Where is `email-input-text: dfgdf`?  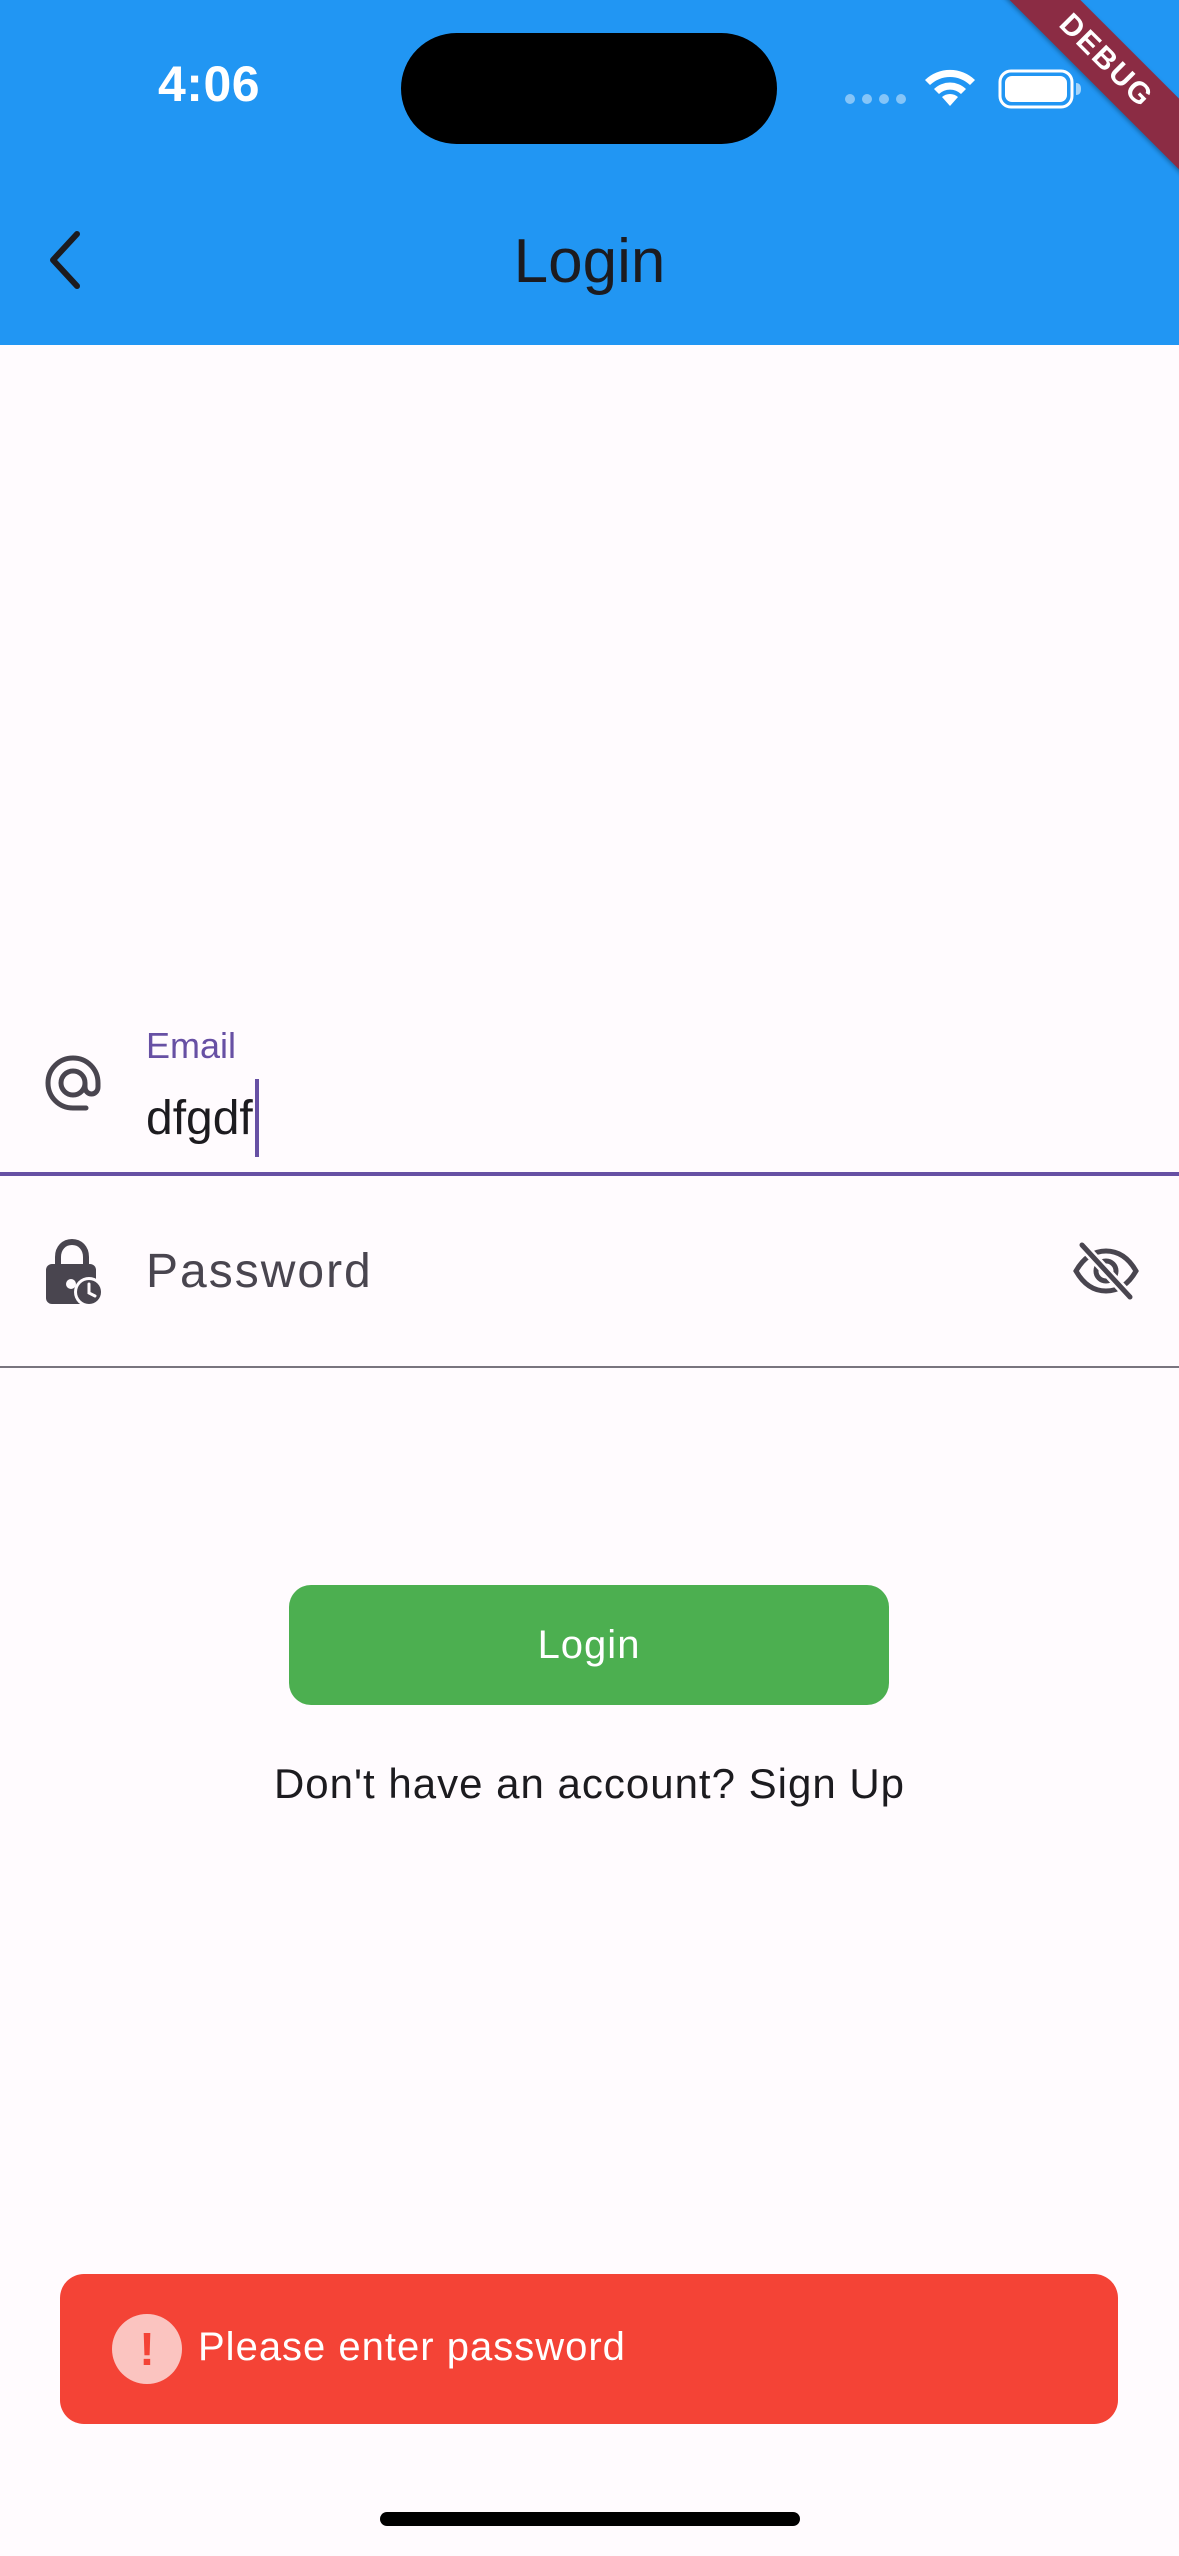
email-input-text: dfgdf is located at coordinates (199, 1118).